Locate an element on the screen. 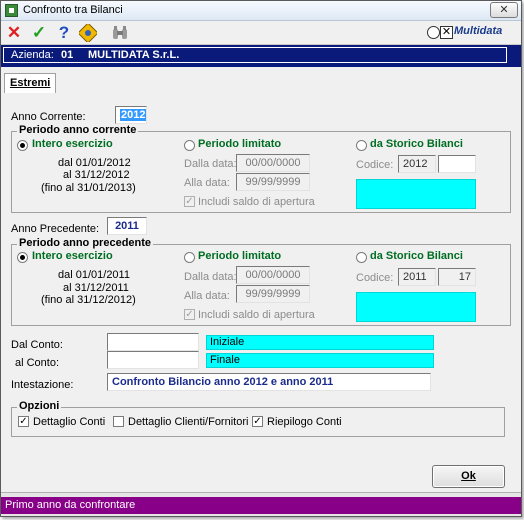 The height and width of the screenshot is (520, 524). storico-bilanci-prec-label: da Storico Bilanci is located at coordinates (416, 256).